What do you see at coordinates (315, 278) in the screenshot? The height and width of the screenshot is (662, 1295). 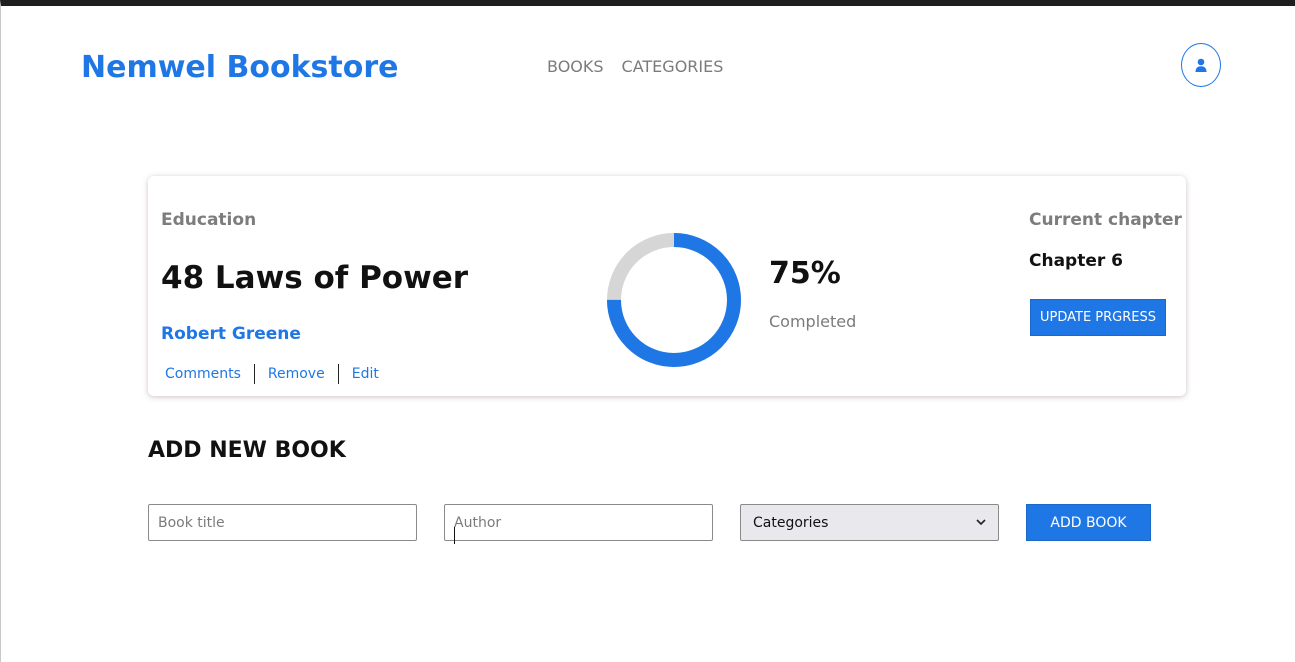 I see `book-title: 48 Laws of Power` at bounding box center [315, 278].